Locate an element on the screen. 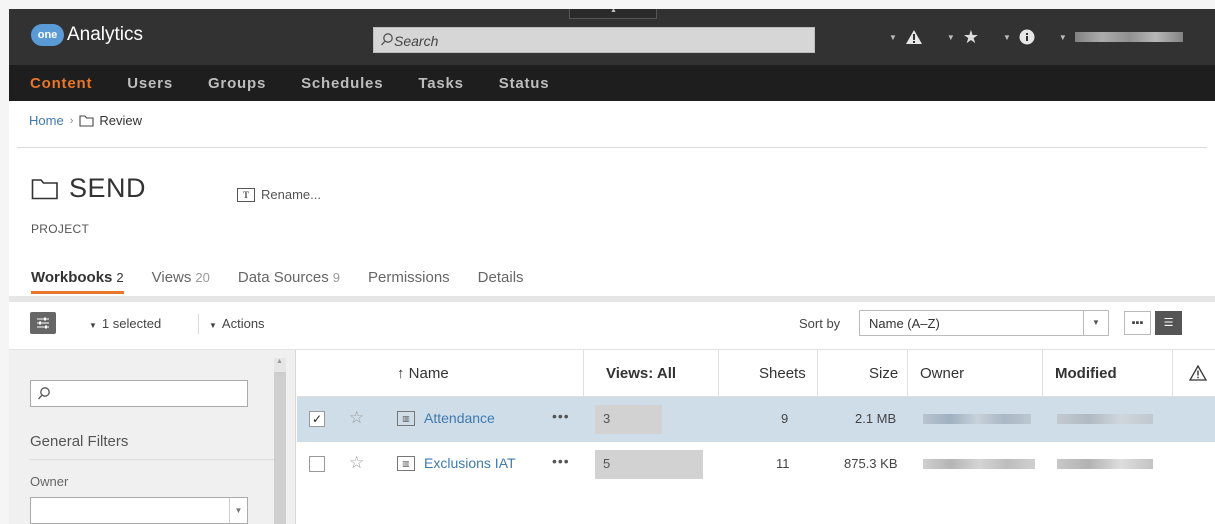 This screenshot has width=1215, height=524. sort-label: Sort by is located at coordinates (820, 323).